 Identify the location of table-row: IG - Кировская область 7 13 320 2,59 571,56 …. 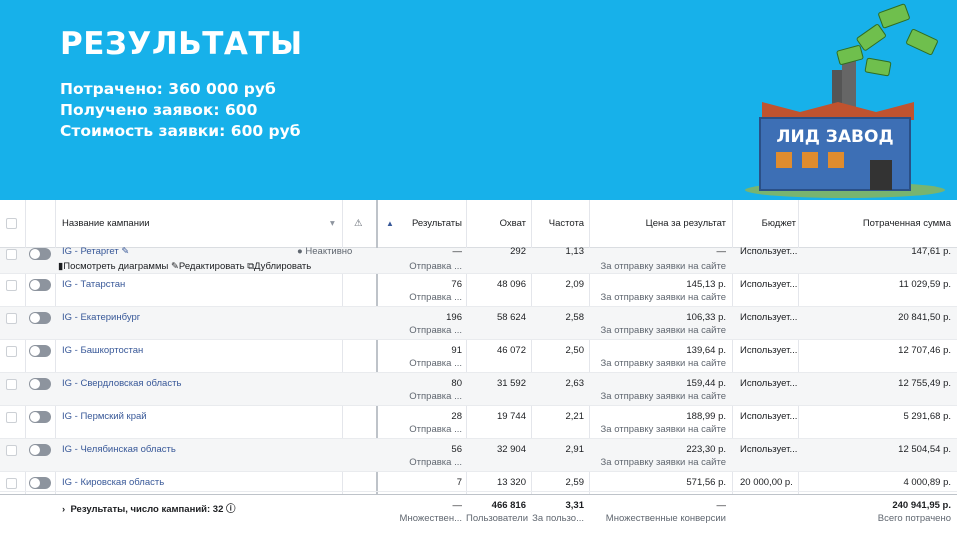
(478, 482).